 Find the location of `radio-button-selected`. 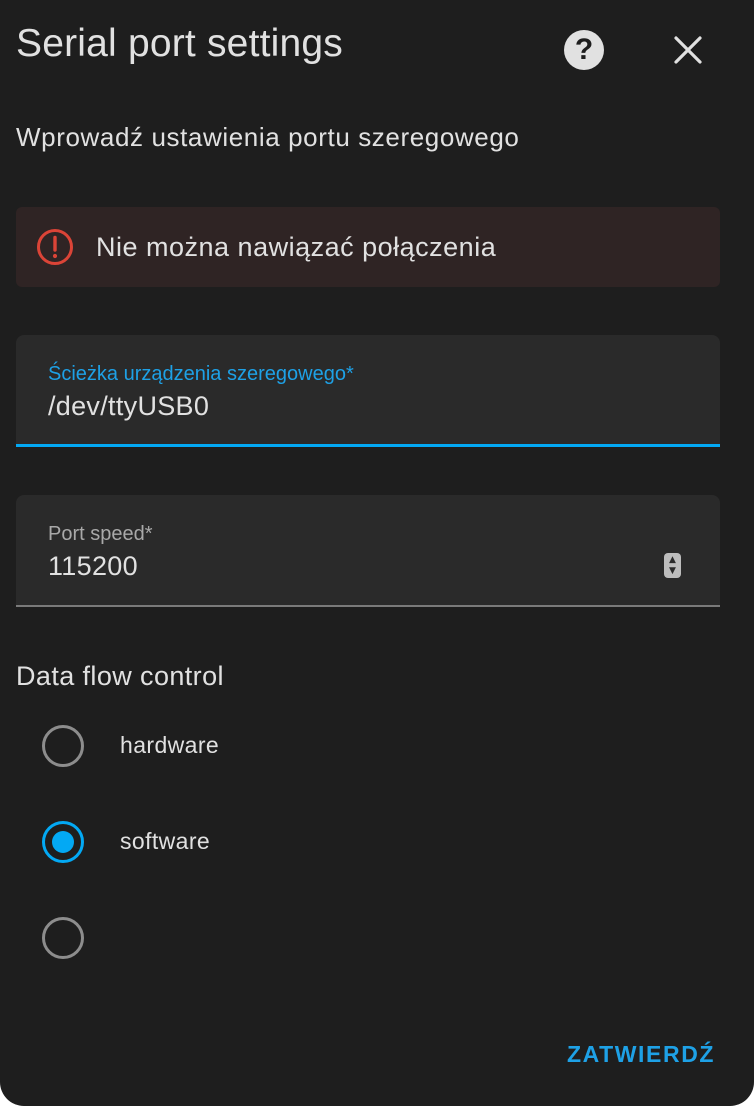

radio-button-selected is located at coordinates (63, 842).